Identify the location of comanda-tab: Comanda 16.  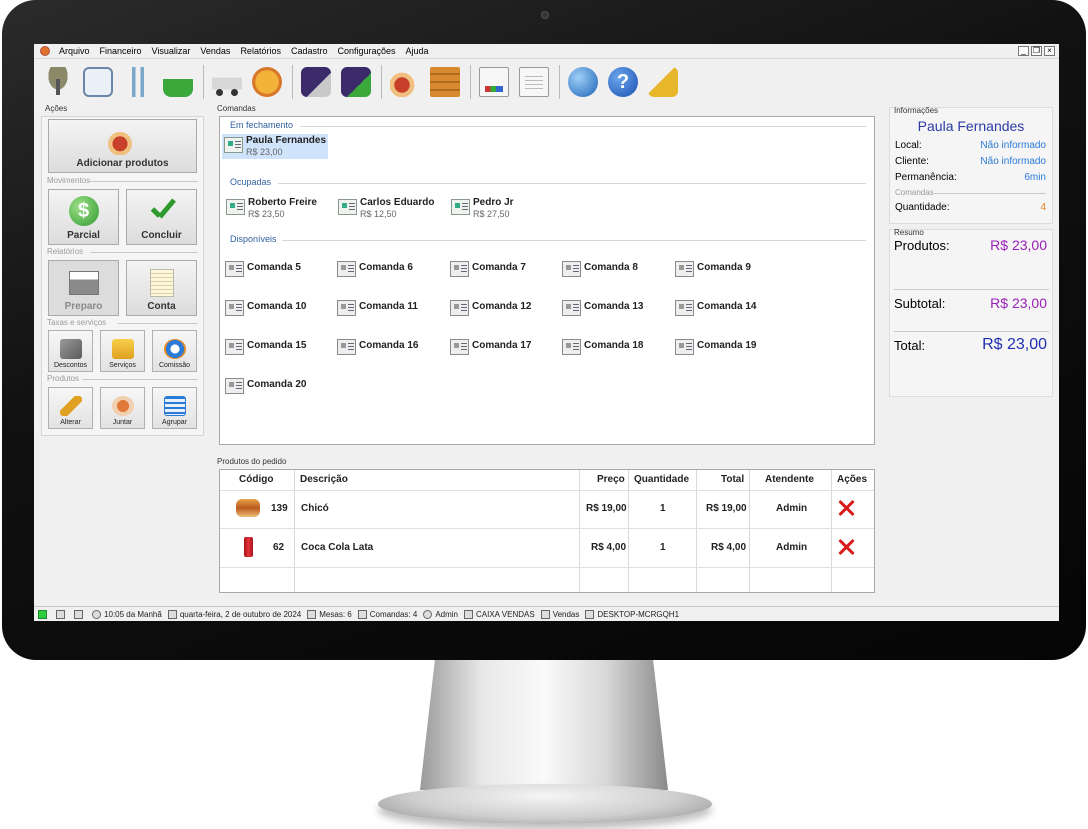
(377, 346).